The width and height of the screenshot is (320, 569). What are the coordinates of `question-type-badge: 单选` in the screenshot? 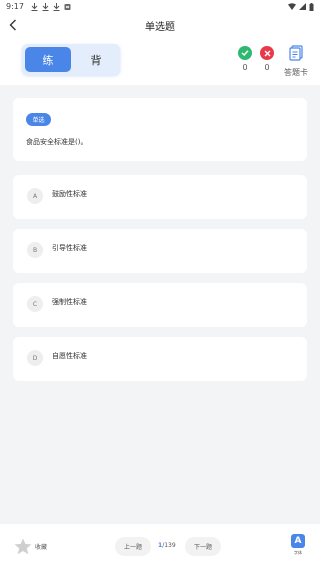 It's located at (38, 119).